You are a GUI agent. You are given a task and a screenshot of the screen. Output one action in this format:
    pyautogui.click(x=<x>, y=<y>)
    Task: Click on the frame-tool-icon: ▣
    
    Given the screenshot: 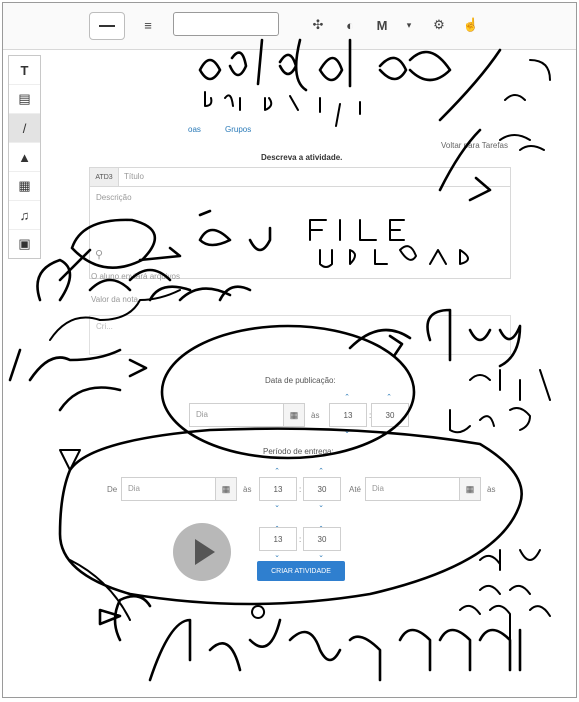 What is the action you would take?
    pyautogui.click(x=24, y=244)
    